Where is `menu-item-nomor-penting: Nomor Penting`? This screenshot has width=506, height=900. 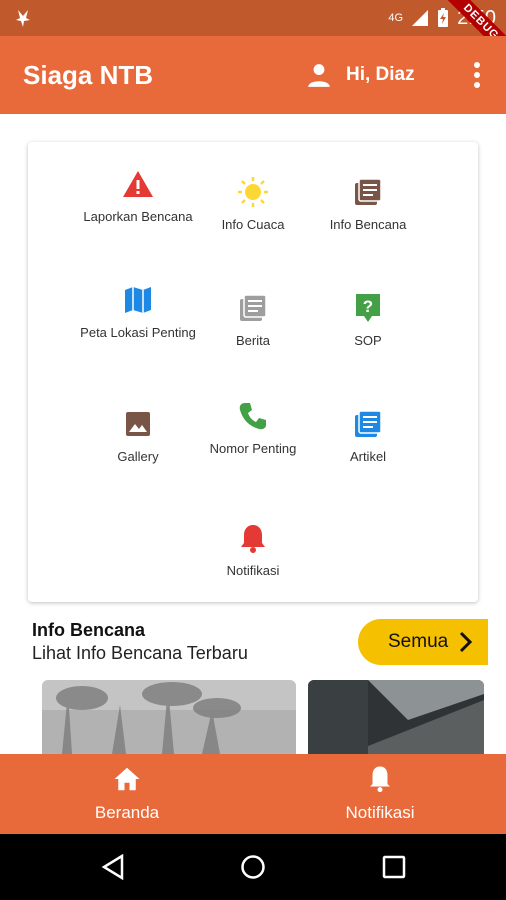 menu-item-nomor-penting: Nomor Penting is located at coordinates (253, 428).